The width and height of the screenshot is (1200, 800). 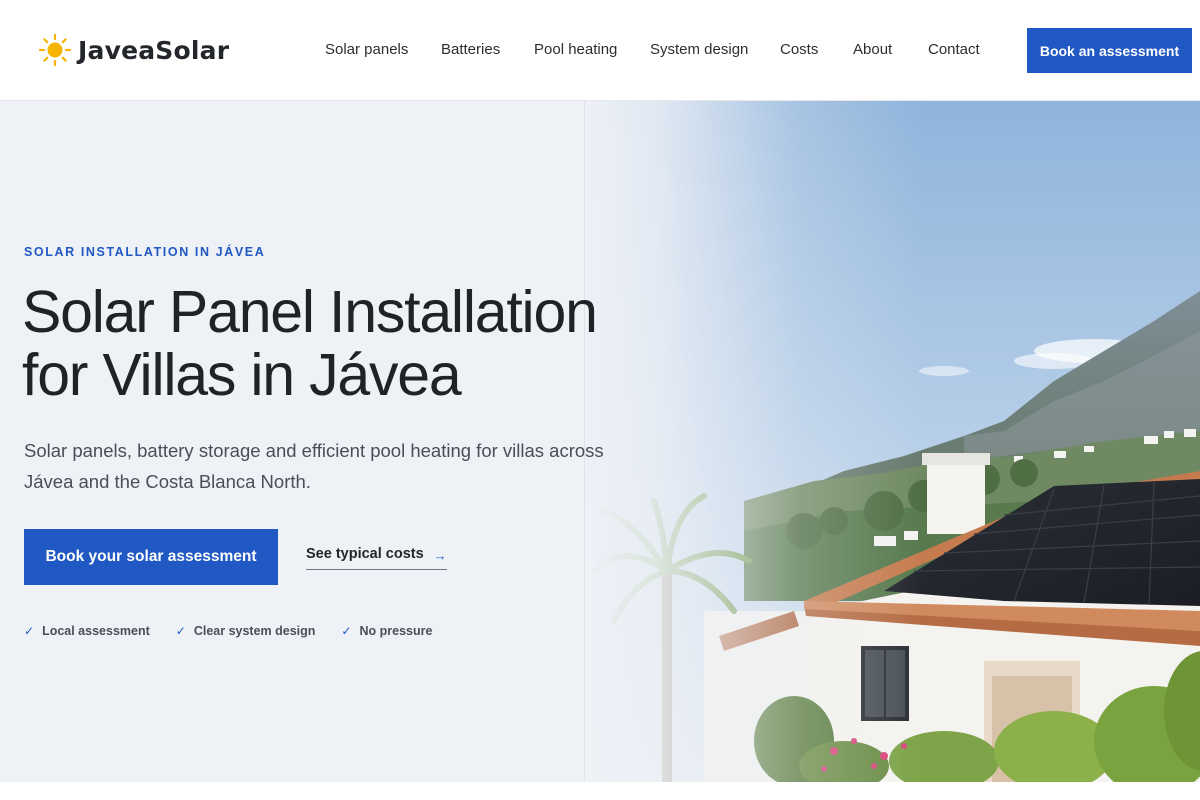 I want to click on nav-about: About, so click(x=872, y=49).